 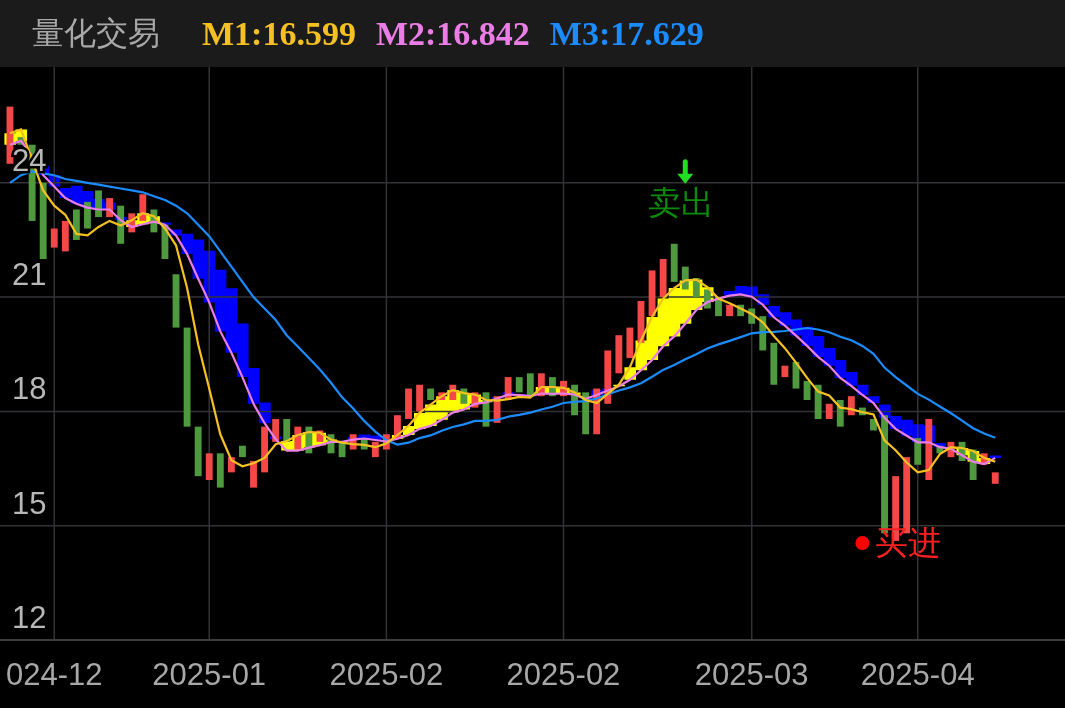 I want to click on sell-signal-label: 卖出, so click(x=681, y=202).